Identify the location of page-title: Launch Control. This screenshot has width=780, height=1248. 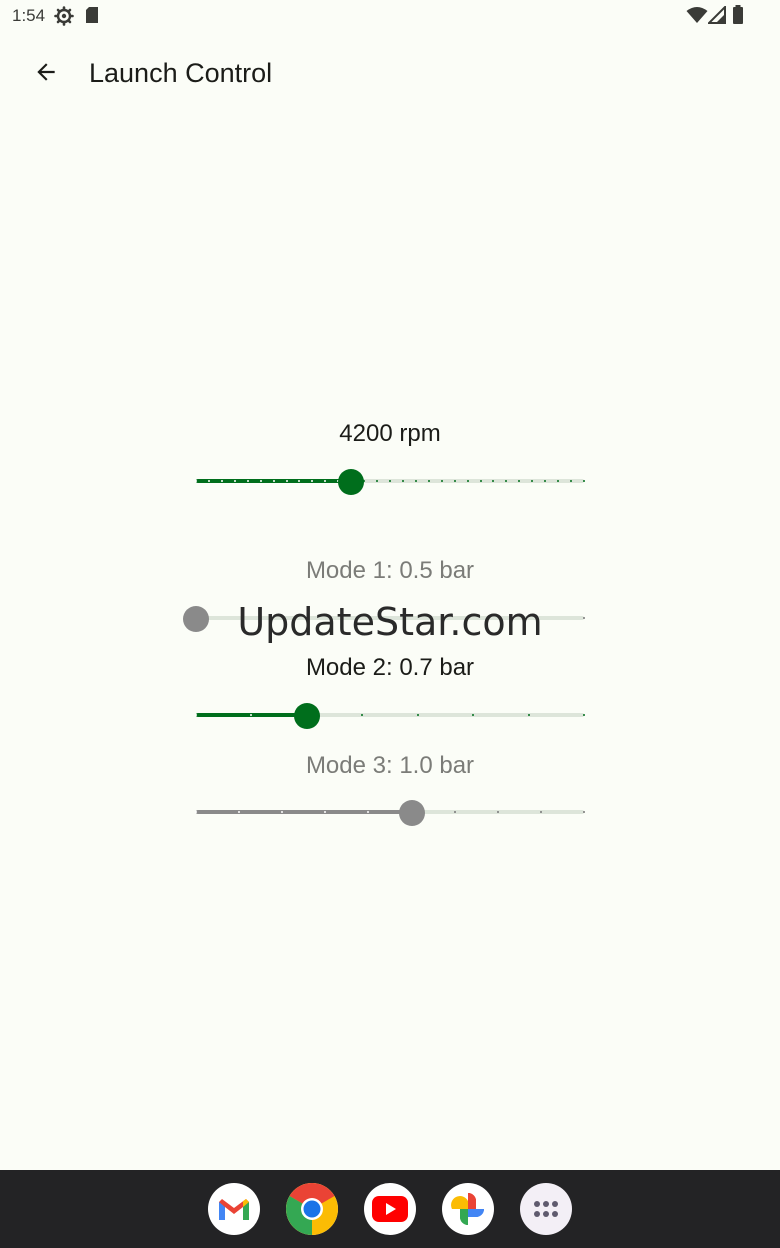
(181, 73).